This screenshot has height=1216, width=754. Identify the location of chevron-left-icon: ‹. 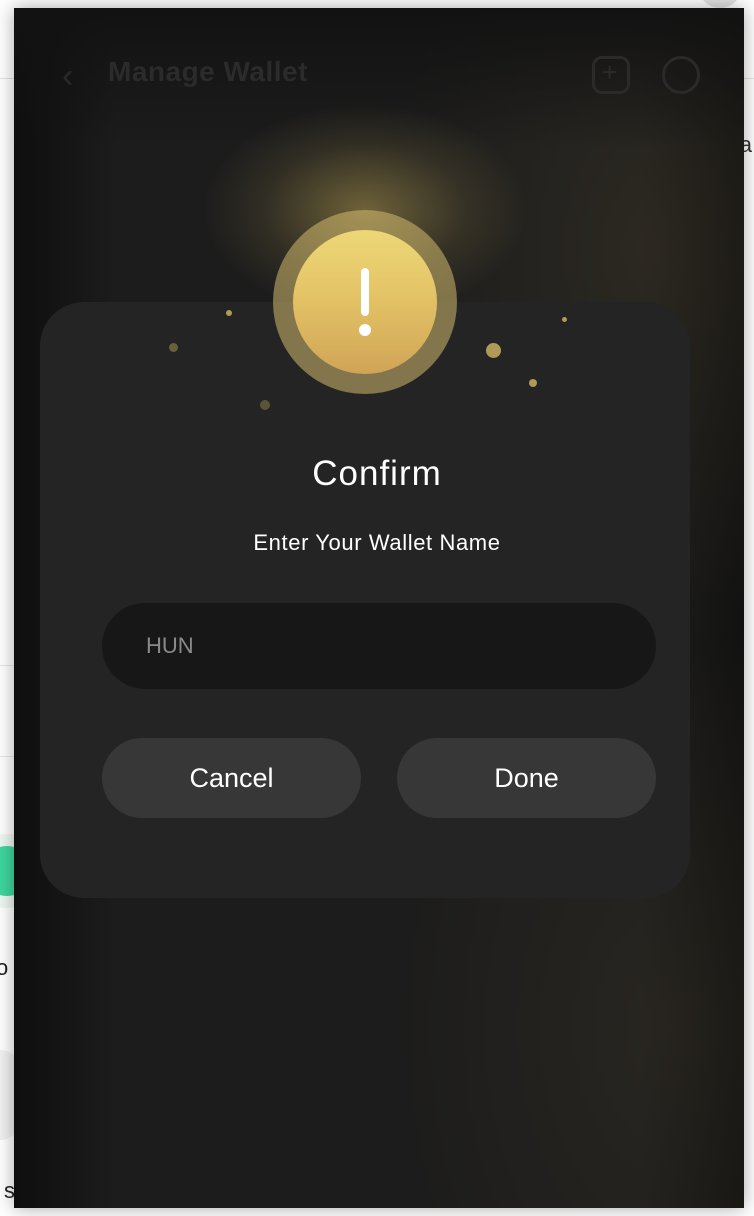
(75, 76).